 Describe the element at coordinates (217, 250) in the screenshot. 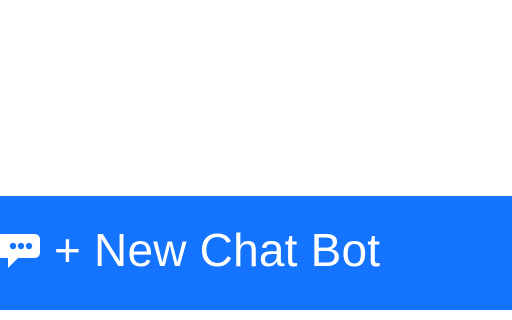

I see `new-chat-bot-label: + New Chat Bot` at that location.